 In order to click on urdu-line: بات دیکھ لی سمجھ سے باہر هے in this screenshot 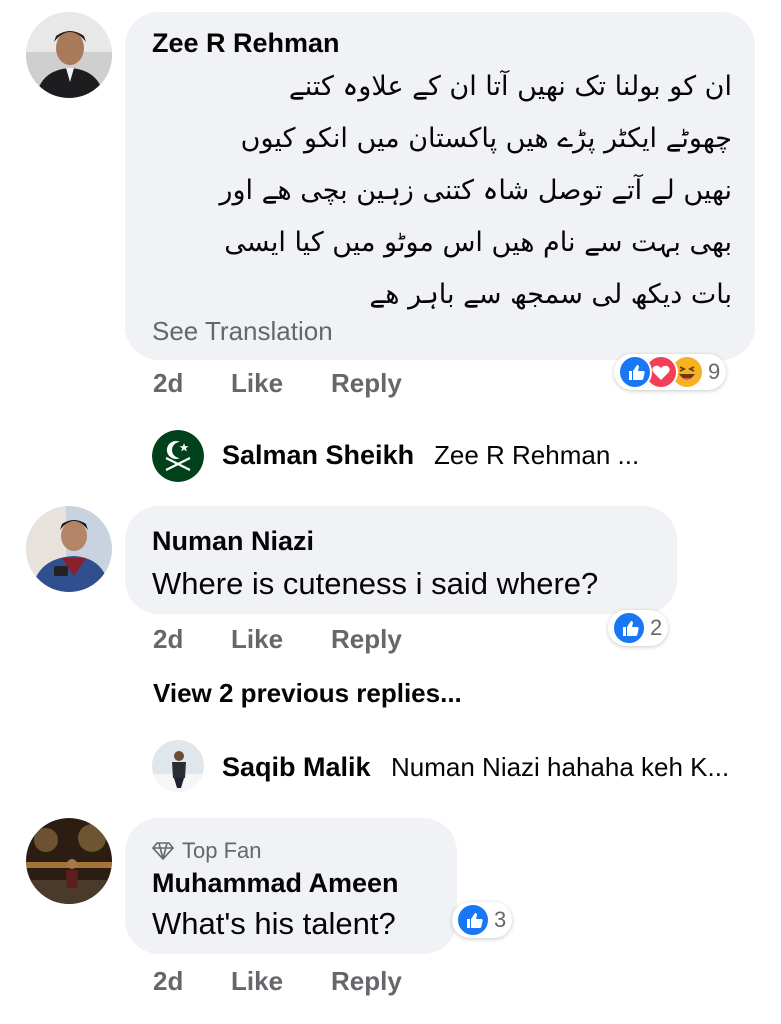, I will do `click(550, 294)`.